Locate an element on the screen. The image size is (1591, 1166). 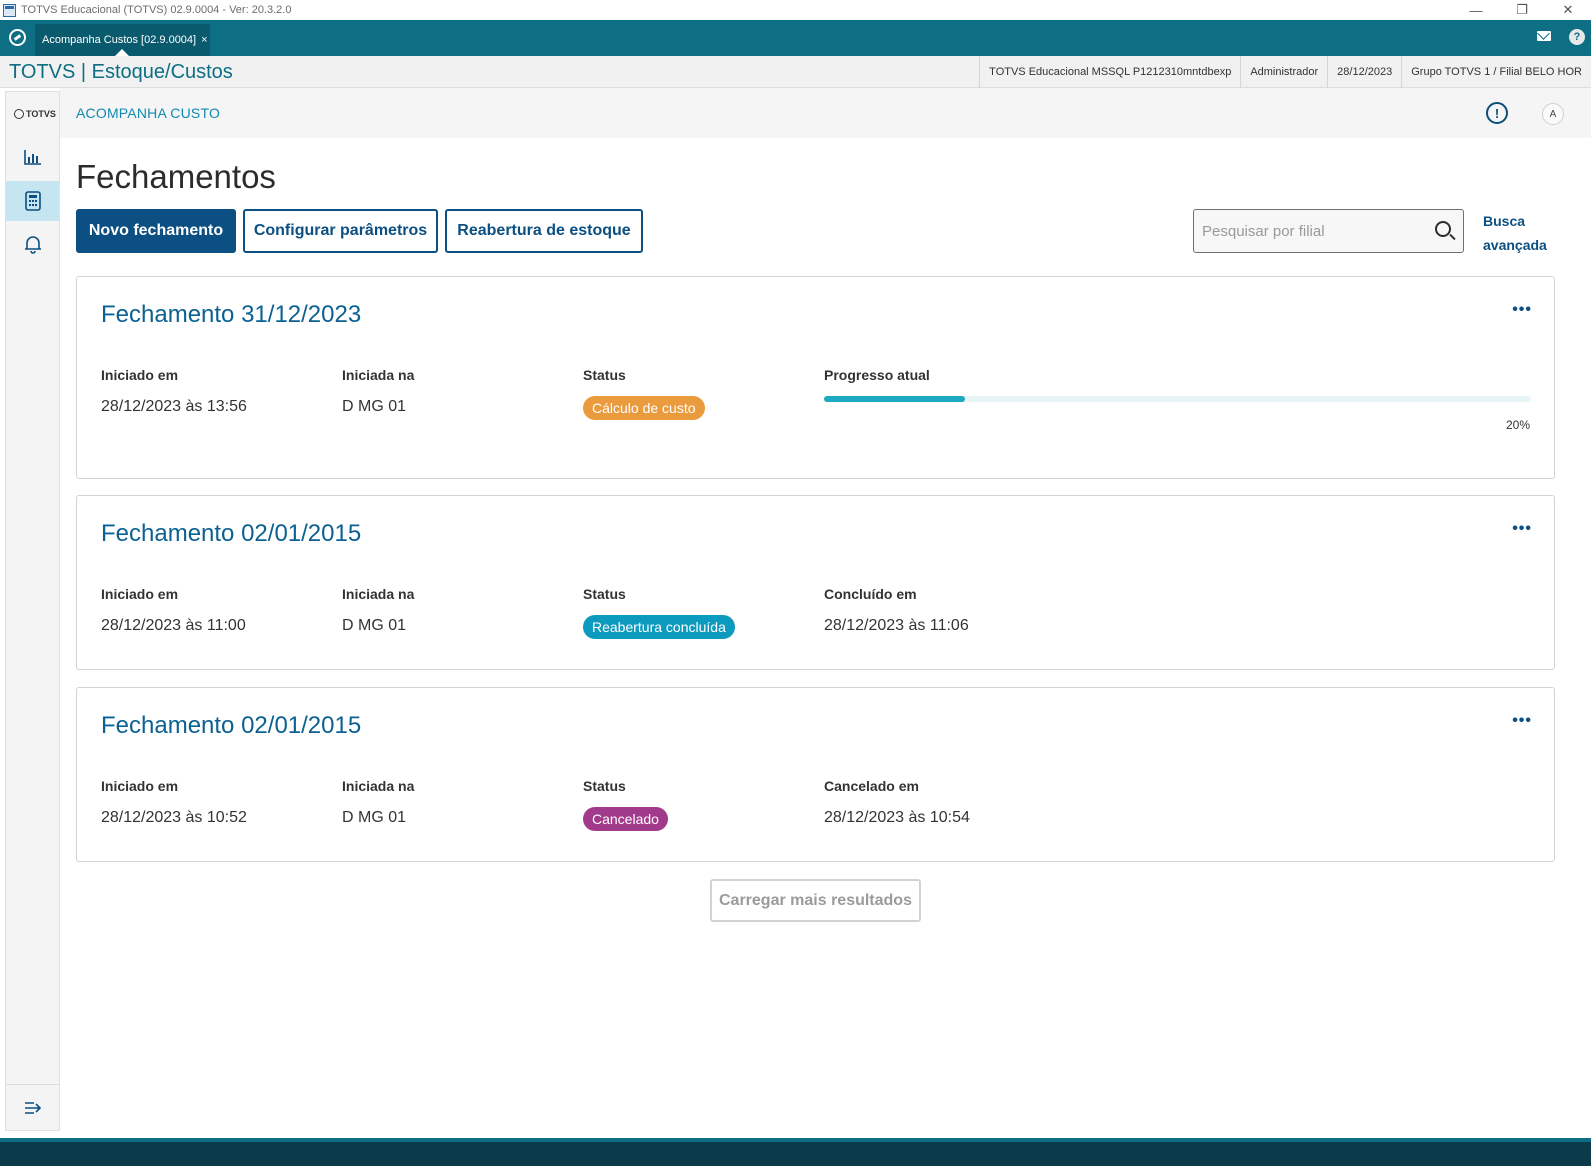
branch-search is located at coordinates (1328, 231).